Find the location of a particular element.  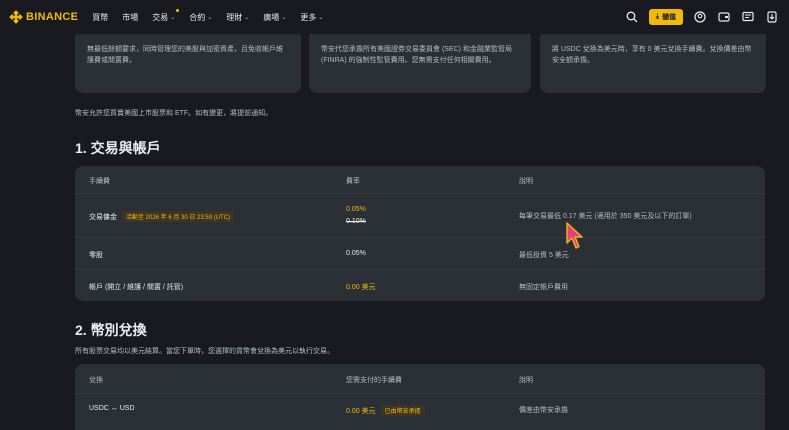

col-header-fee: 手續費 is located at coordinates (99, 181).